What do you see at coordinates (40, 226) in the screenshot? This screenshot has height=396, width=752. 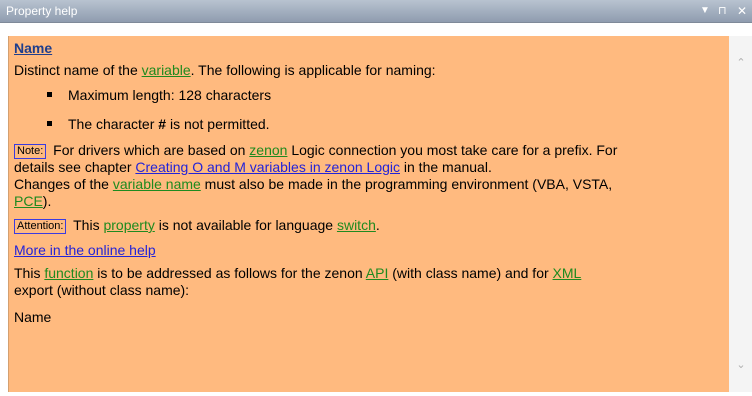 I see `attention-tag: Attention:` at bounding box center [40, 226].